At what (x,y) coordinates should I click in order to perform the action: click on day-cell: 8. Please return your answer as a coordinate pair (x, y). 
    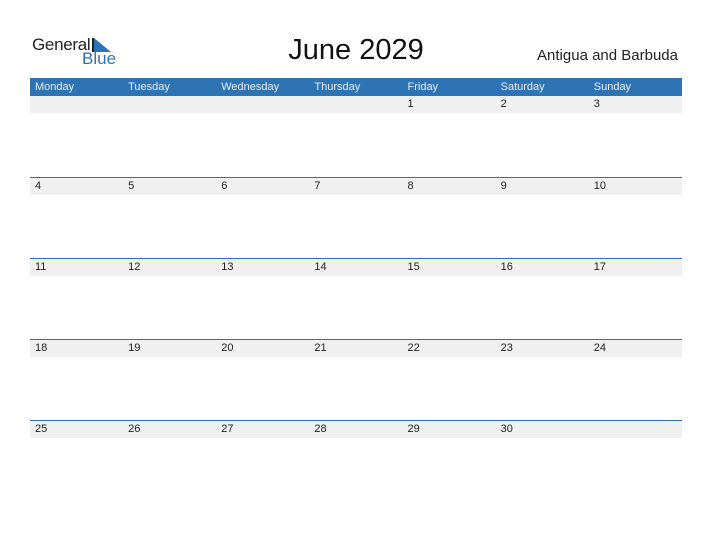
    Looking at the image, I should click on (410, 186).